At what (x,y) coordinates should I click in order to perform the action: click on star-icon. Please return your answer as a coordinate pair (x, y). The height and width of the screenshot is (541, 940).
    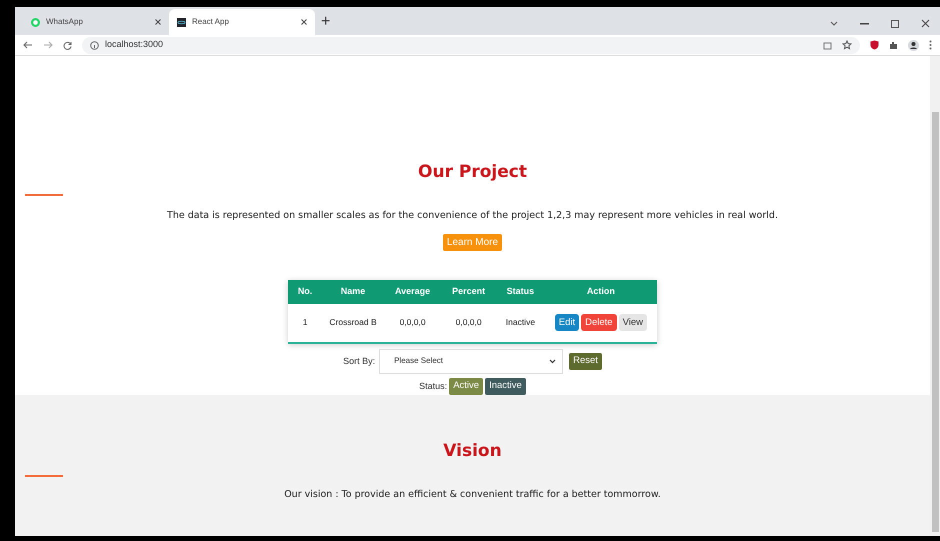
    Looking at the image, I should click on (847, 45).